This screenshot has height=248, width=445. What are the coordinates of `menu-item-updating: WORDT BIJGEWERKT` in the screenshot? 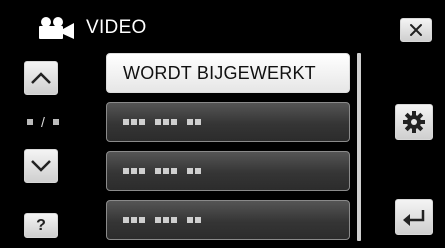 It's located at (228, 73).